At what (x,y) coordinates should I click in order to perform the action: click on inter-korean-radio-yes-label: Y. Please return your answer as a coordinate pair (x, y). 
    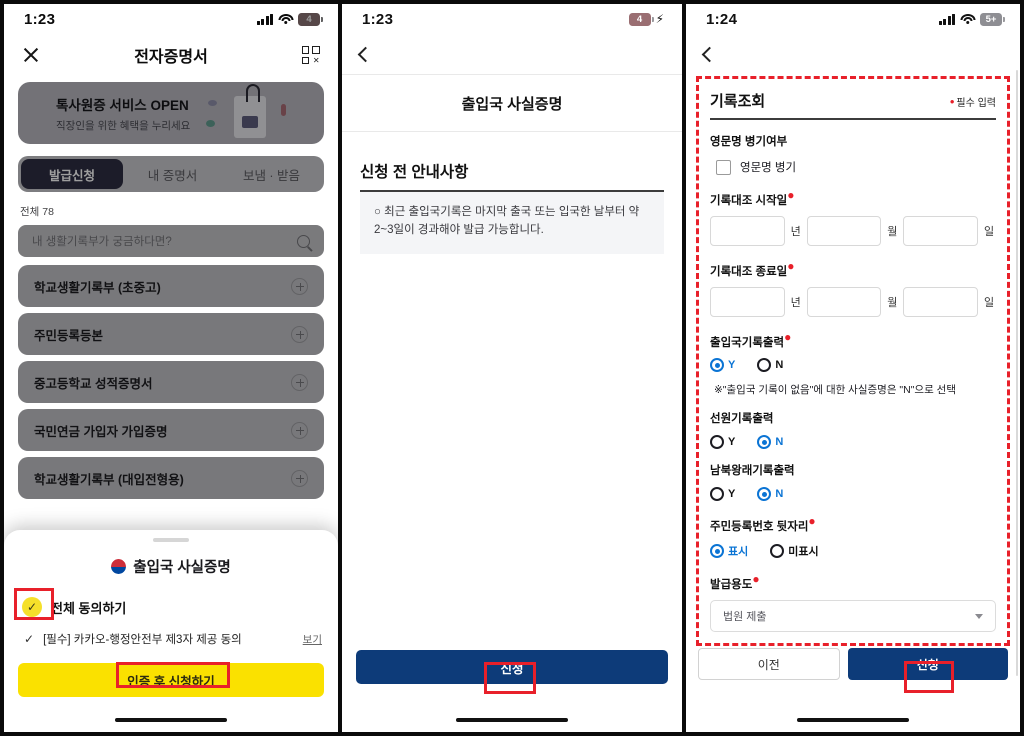
    Looking at the image, I should click on (732, 494).